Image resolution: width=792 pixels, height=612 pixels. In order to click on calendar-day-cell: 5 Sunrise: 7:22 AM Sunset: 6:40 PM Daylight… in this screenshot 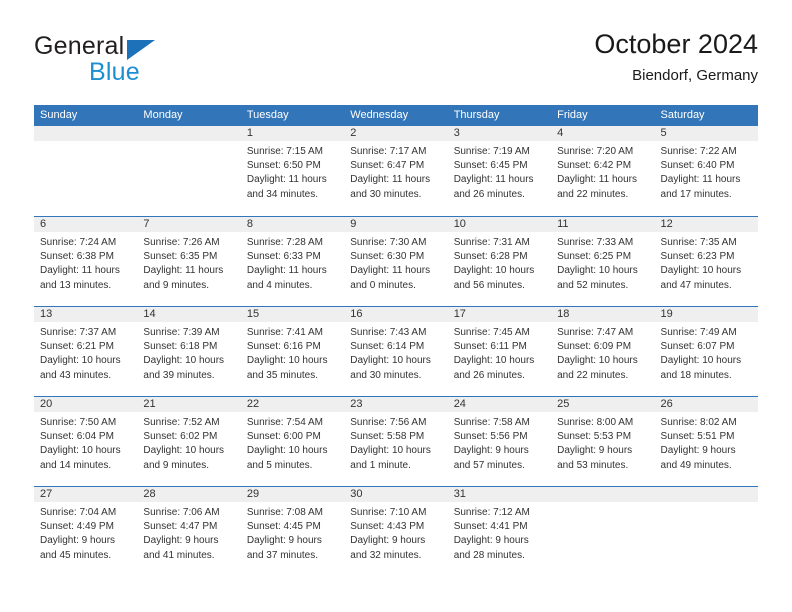, I will do `click(706, 171)`.